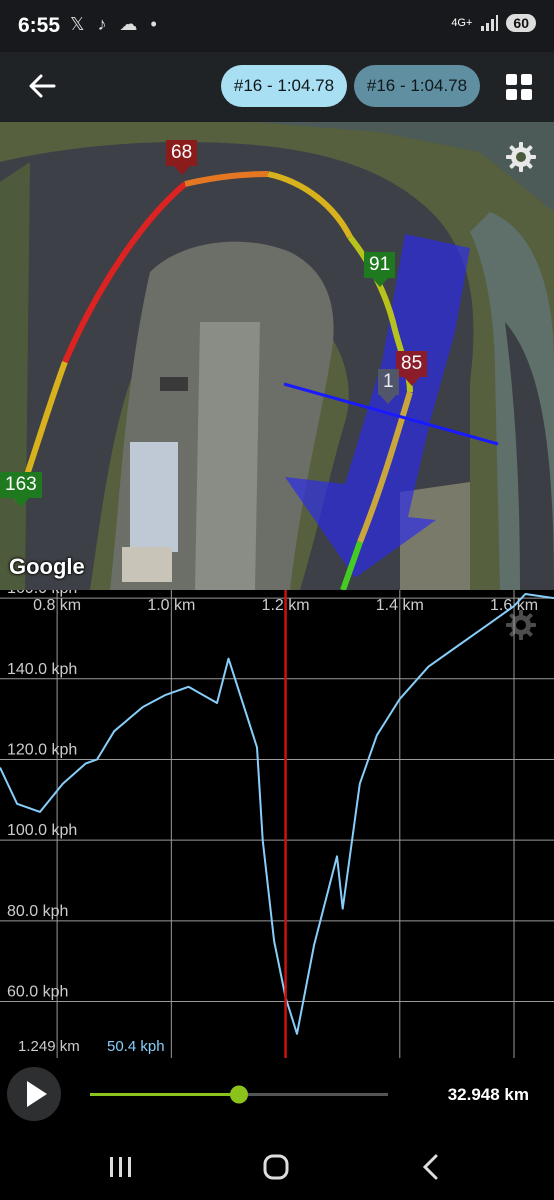 This screenshot has width=554, height=1200. I want to click on battery-indicator: 60, so click(521, 23).